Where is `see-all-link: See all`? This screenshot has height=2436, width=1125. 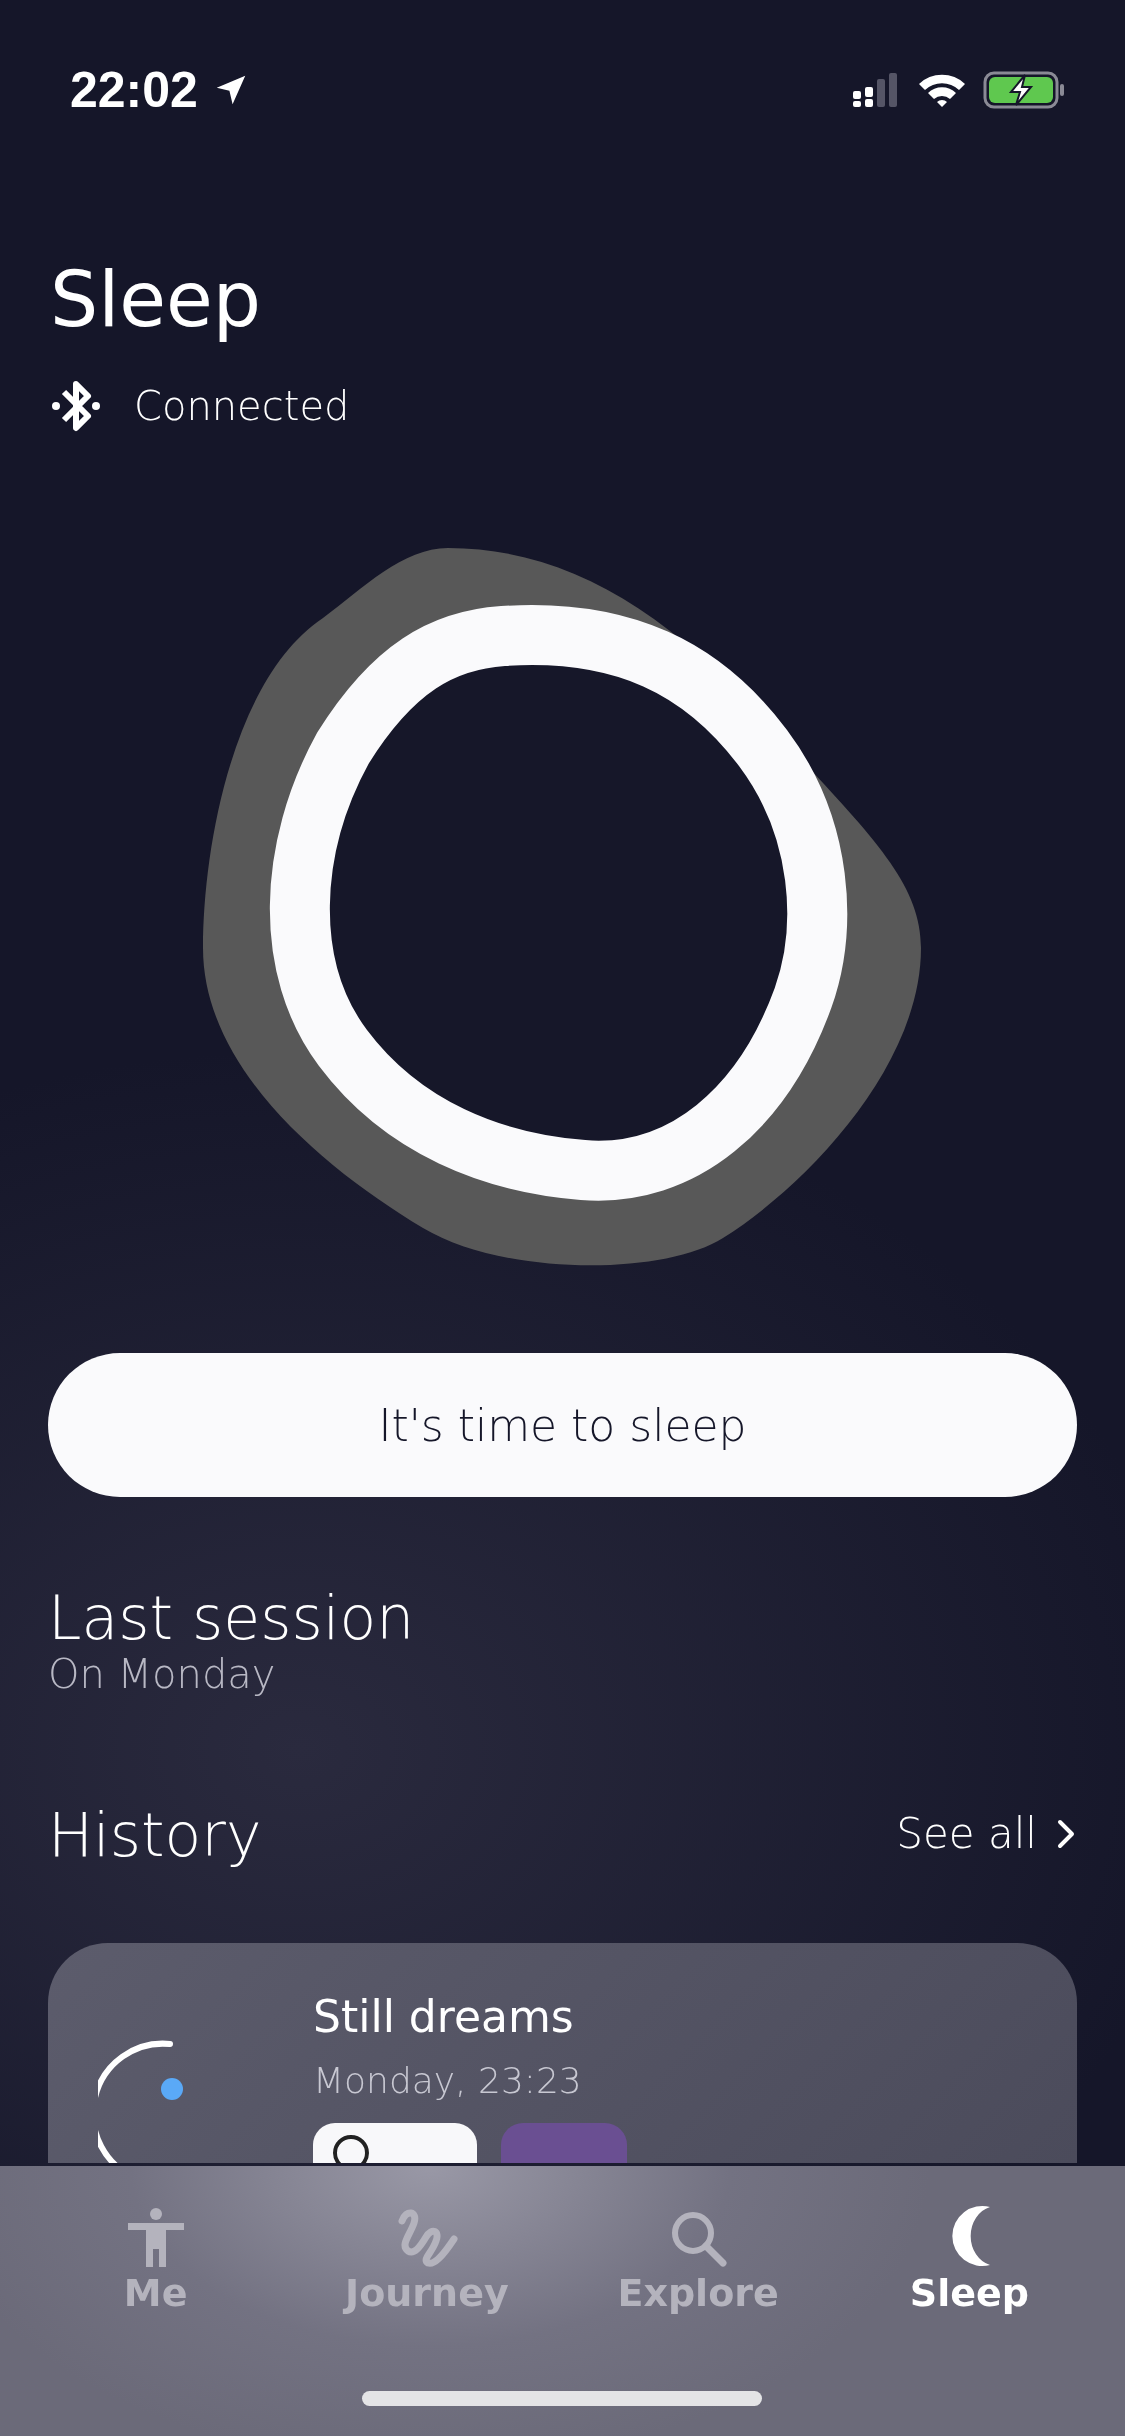
see-all-link: See all is located at coordinates (986, 1833).